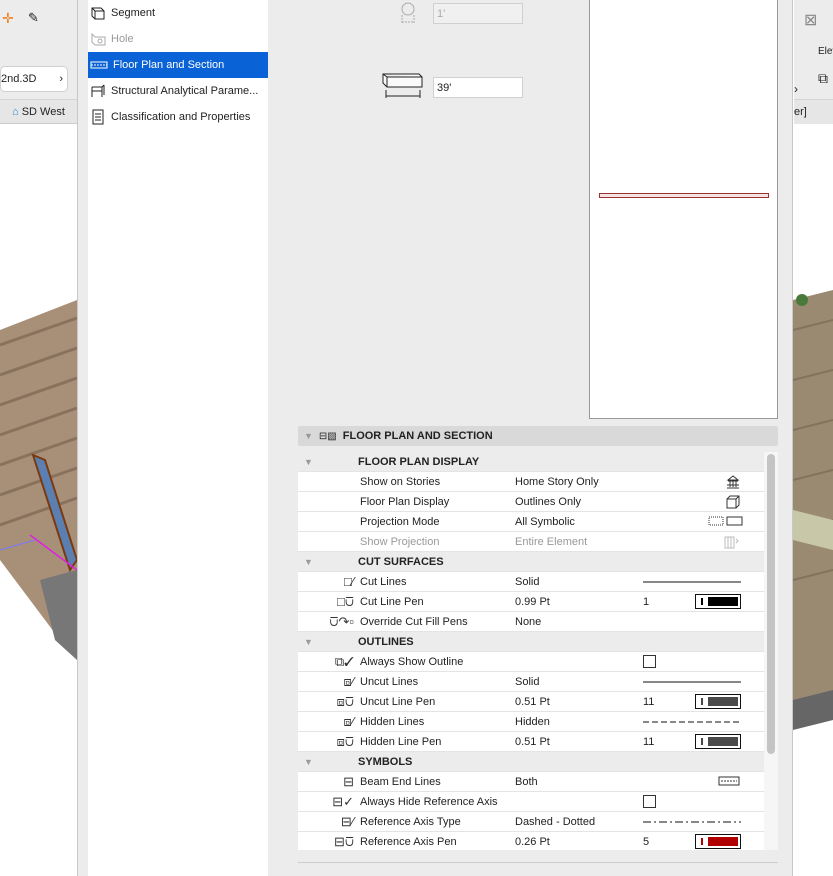 This screenshot has height=876, width=833. I want to click on line-type-preview, so click(693, 682).